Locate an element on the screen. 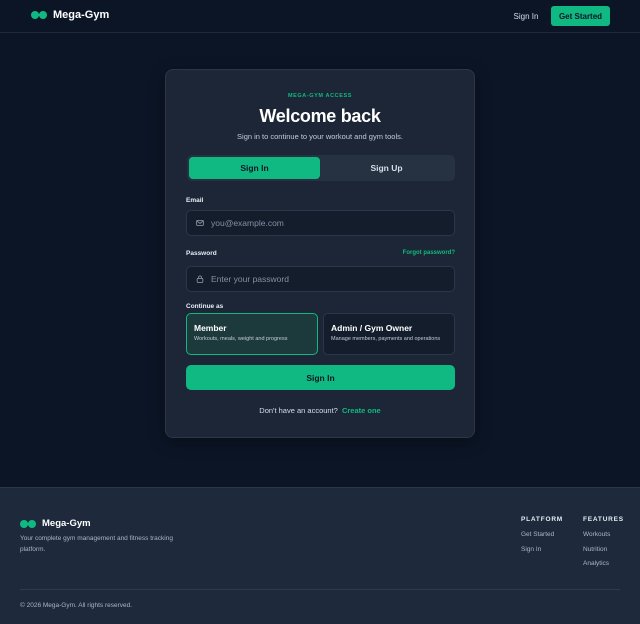 The width and height of the screenshot is (640, 624). footer-column-platform: PLATFORM Get Started Sign In is located at coordinates (542, 538).